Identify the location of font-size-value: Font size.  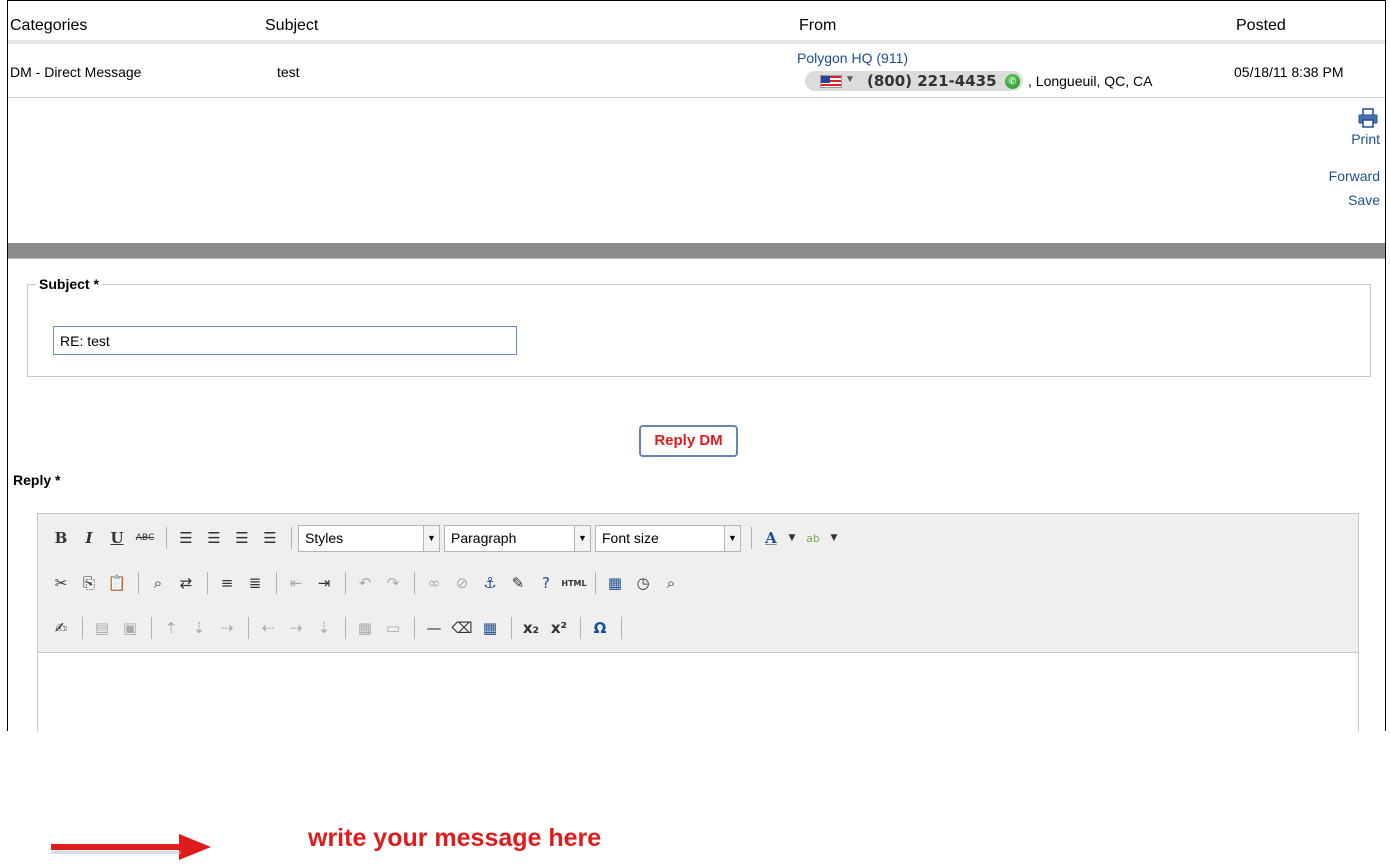
(630, 537).